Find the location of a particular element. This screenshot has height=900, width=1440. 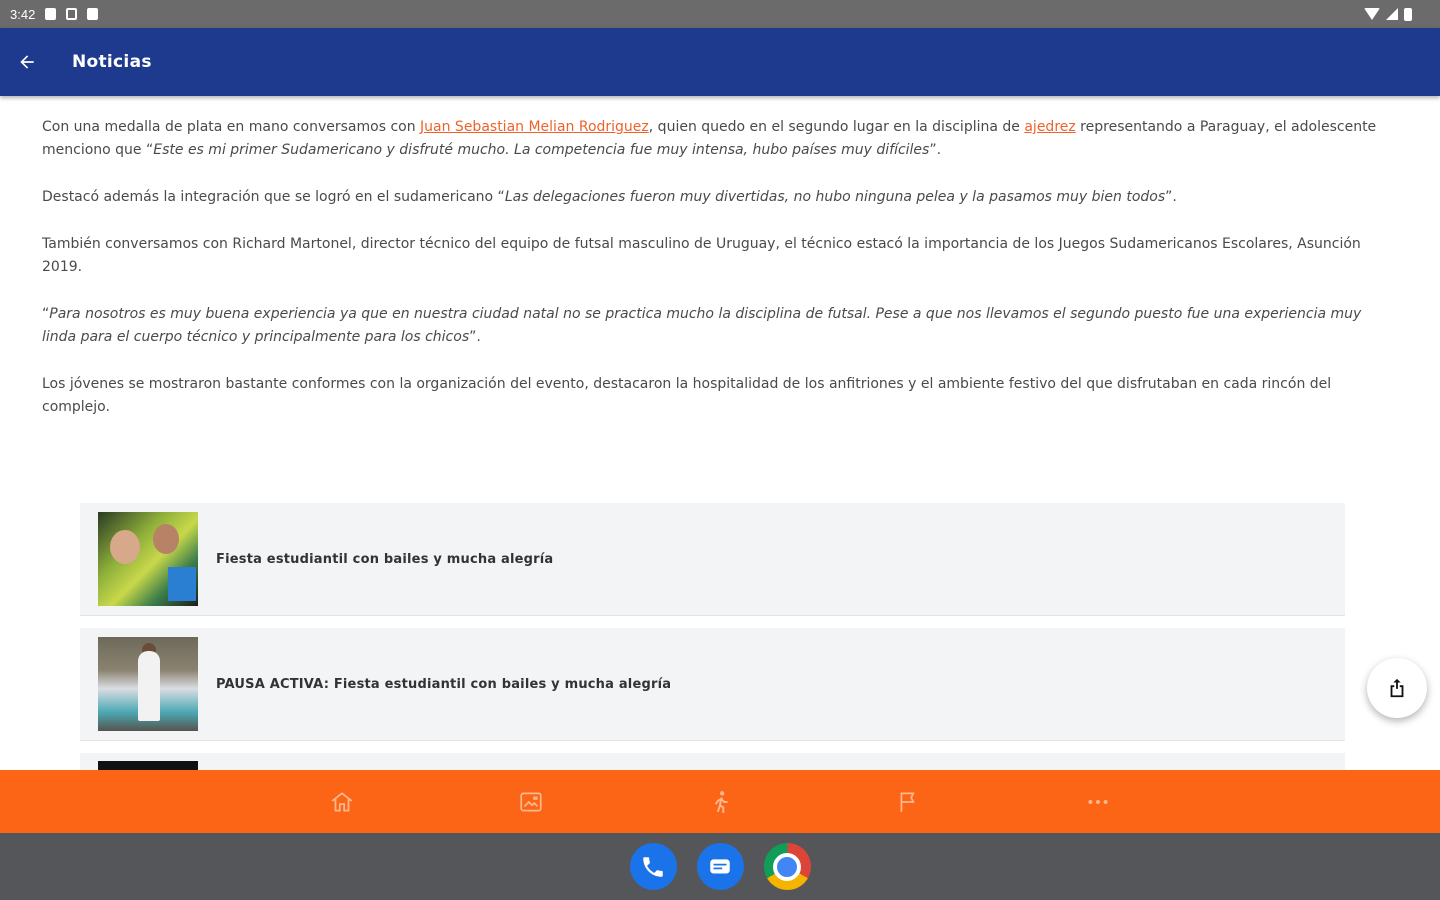

flag-icon is located at coordinates (907, 801).